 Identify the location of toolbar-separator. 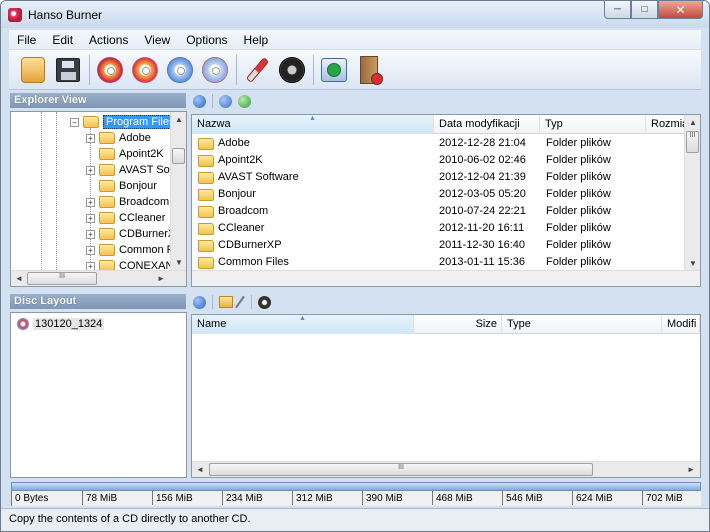
(313, 69).